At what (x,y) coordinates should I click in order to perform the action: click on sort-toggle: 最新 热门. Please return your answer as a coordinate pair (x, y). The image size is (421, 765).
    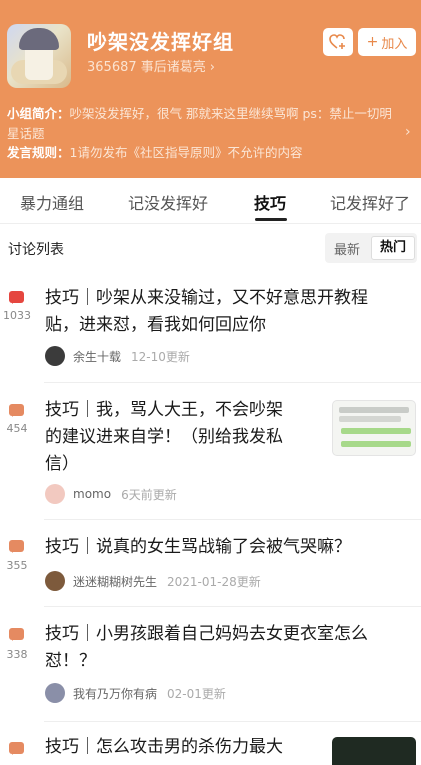
    Looking at the image, I should click on (371, 248).